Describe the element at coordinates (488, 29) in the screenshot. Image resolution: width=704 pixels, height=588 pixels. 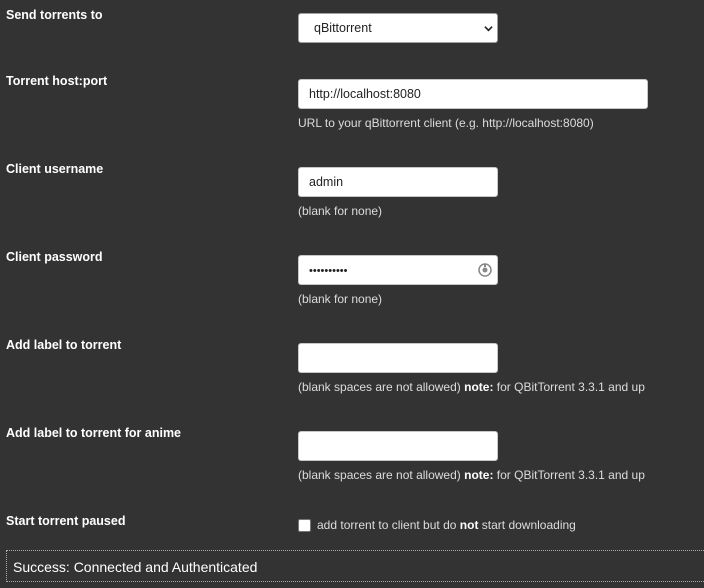
I see `chevron-down-icon` at that location.